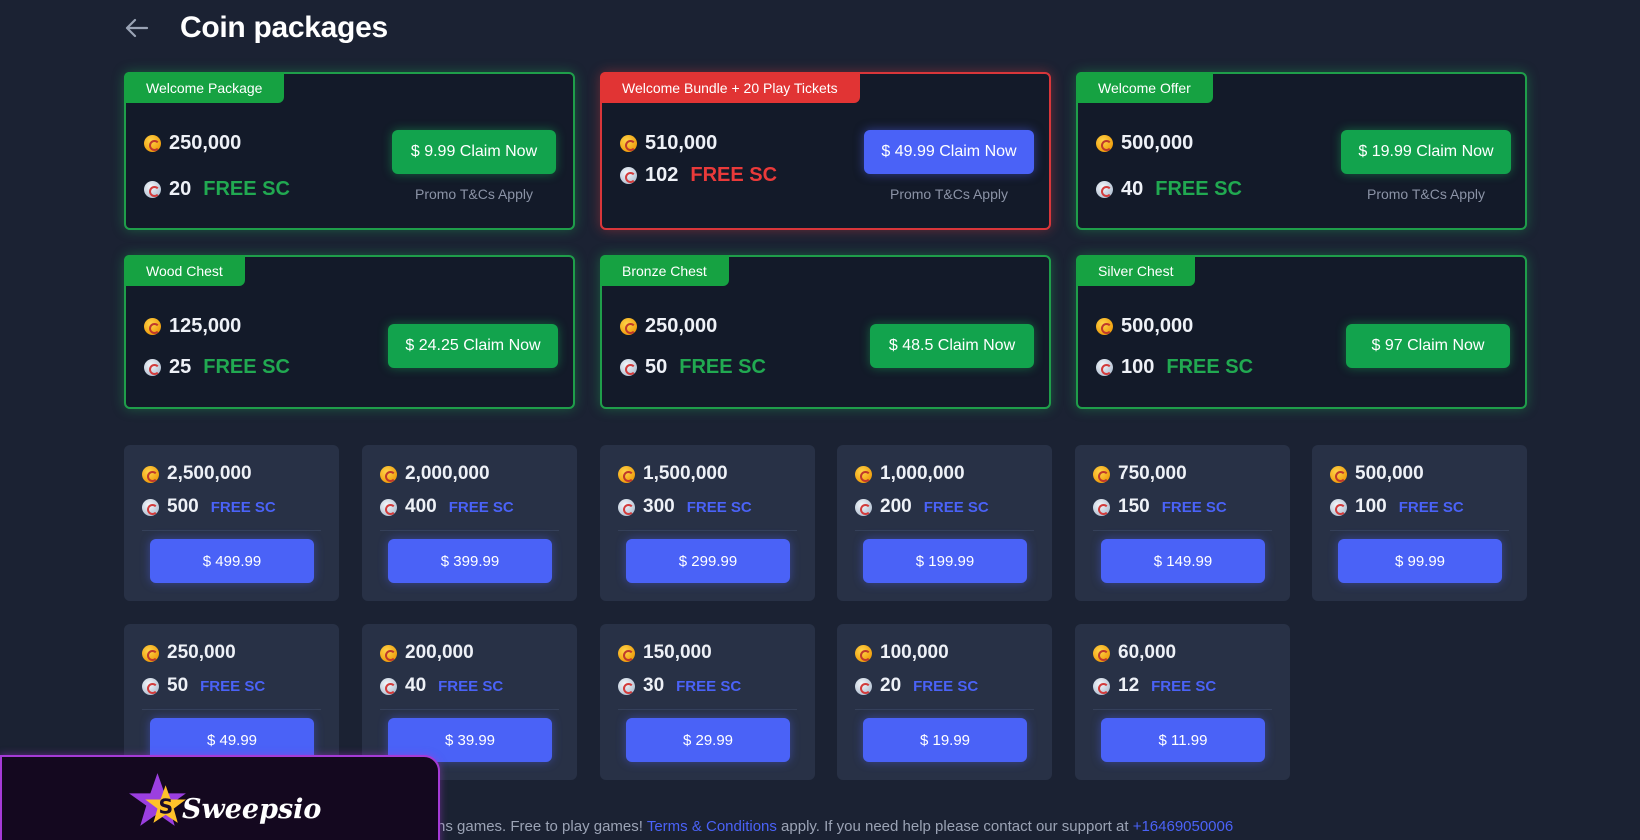  I want to click on coins-row: 2,000,000, so click(435, 474).